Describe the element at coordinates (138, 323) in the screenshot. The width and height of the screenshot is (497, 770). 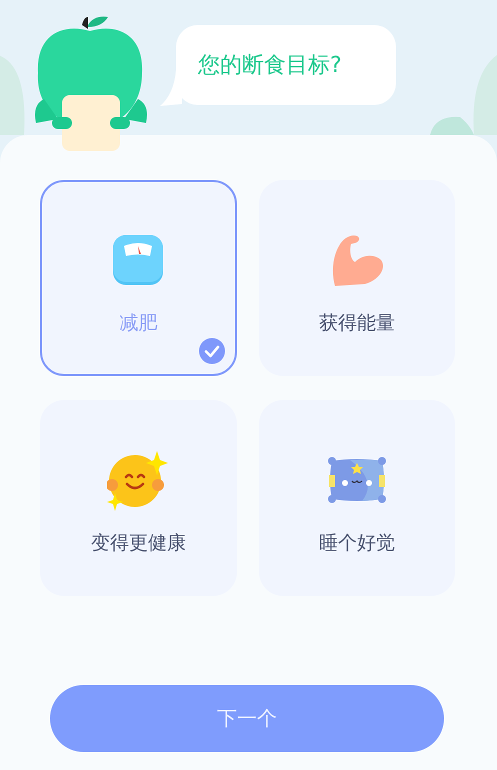
I see `option-label: 减肥` at that location.